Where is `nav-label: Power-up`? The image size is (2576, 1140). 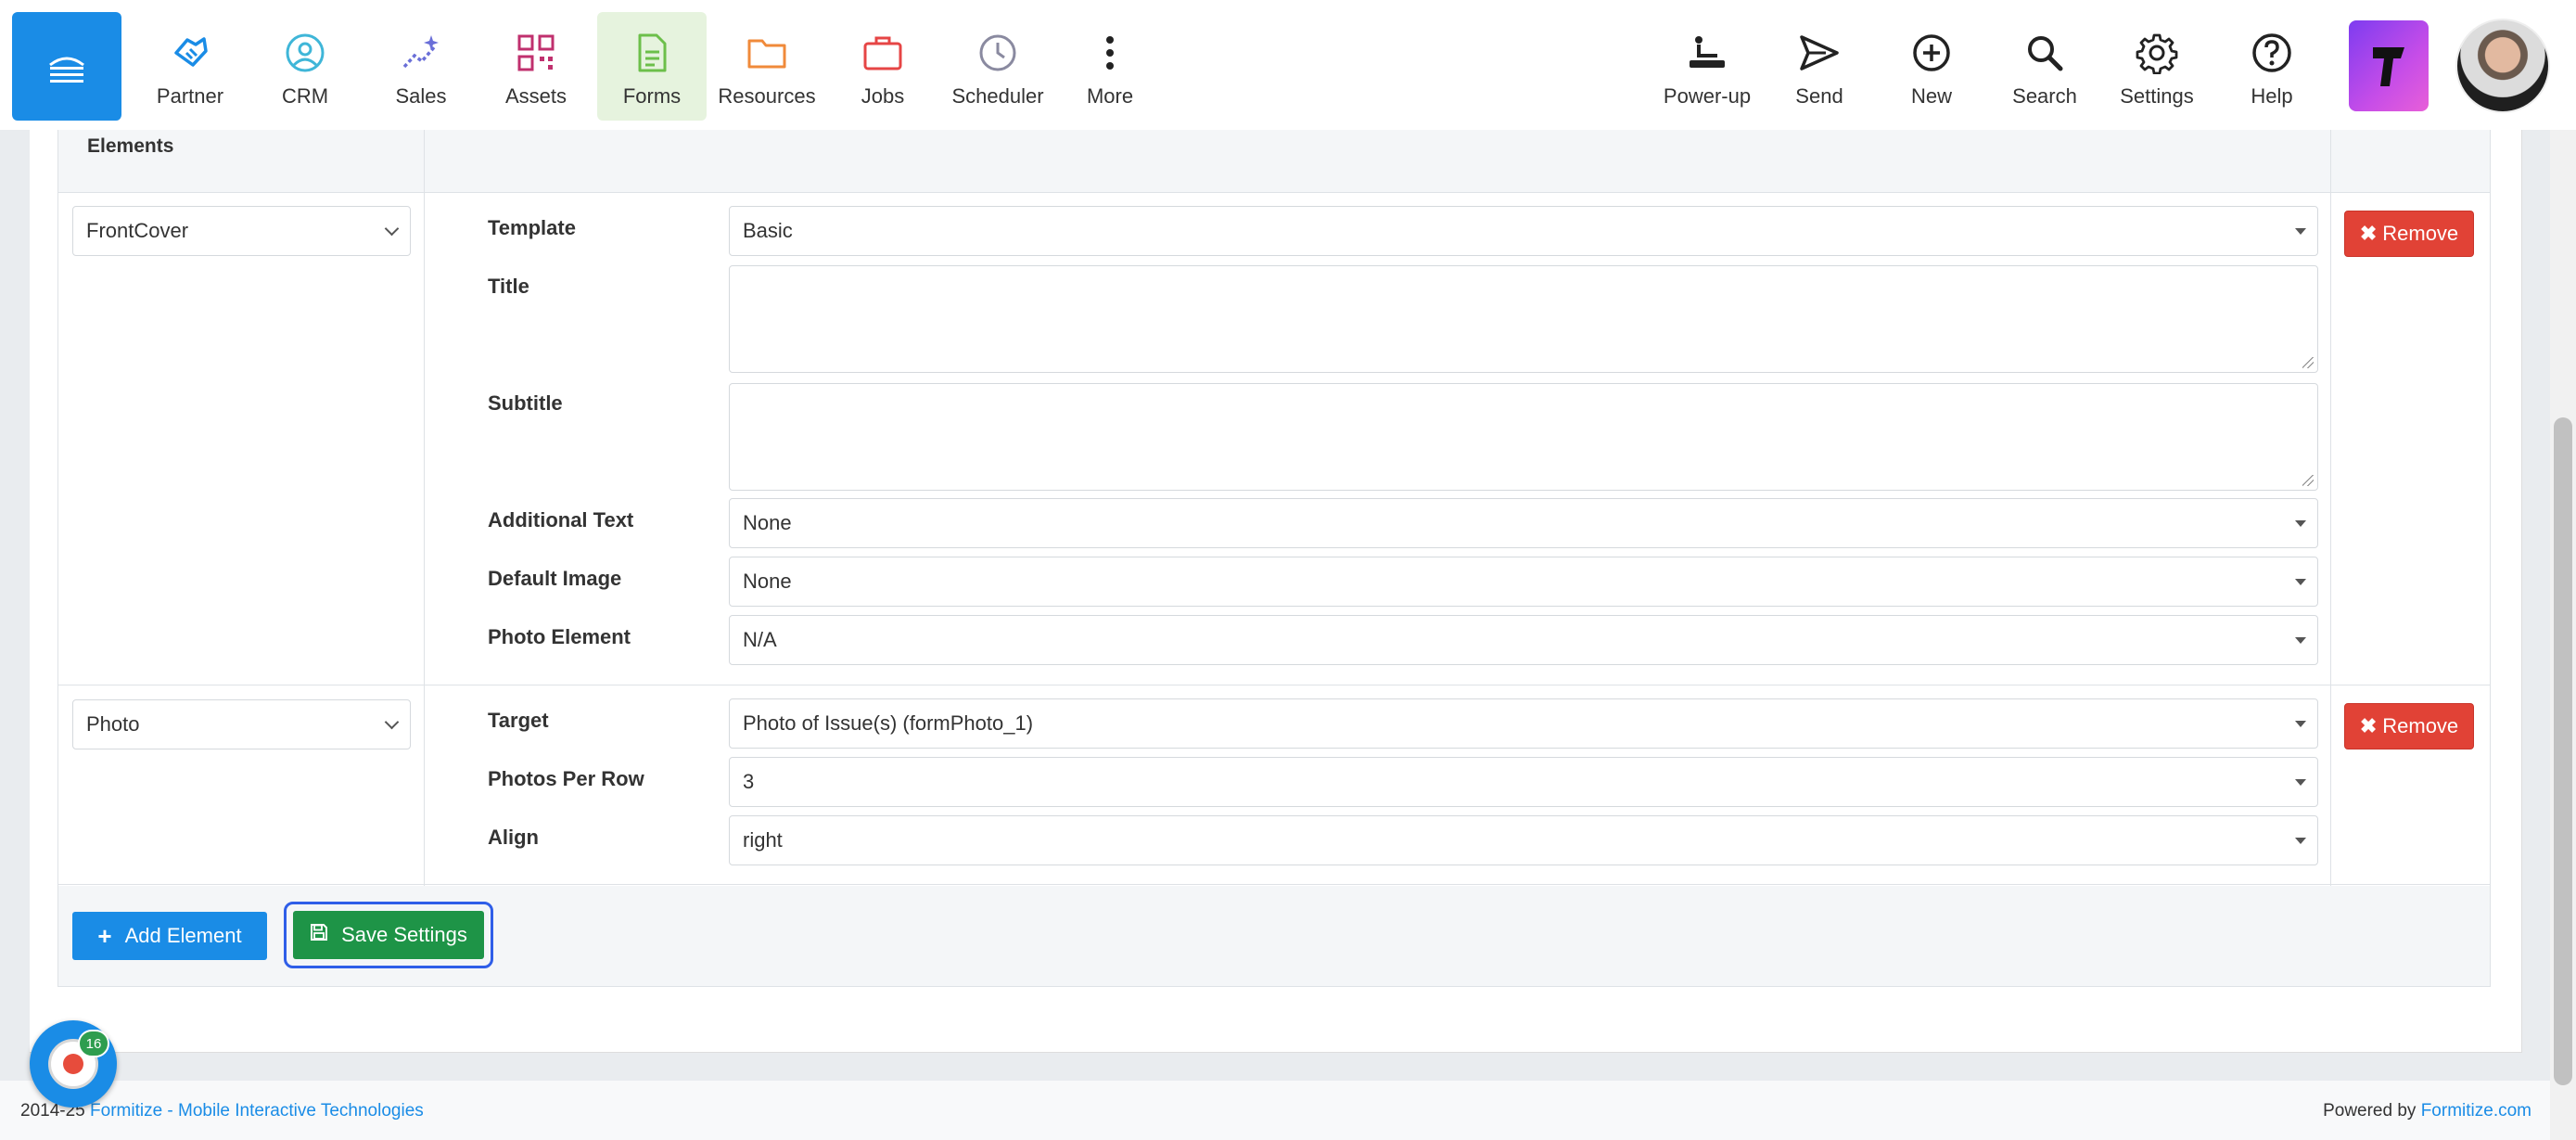 nav-label: Power-up is located at coordinates (1707, 96).